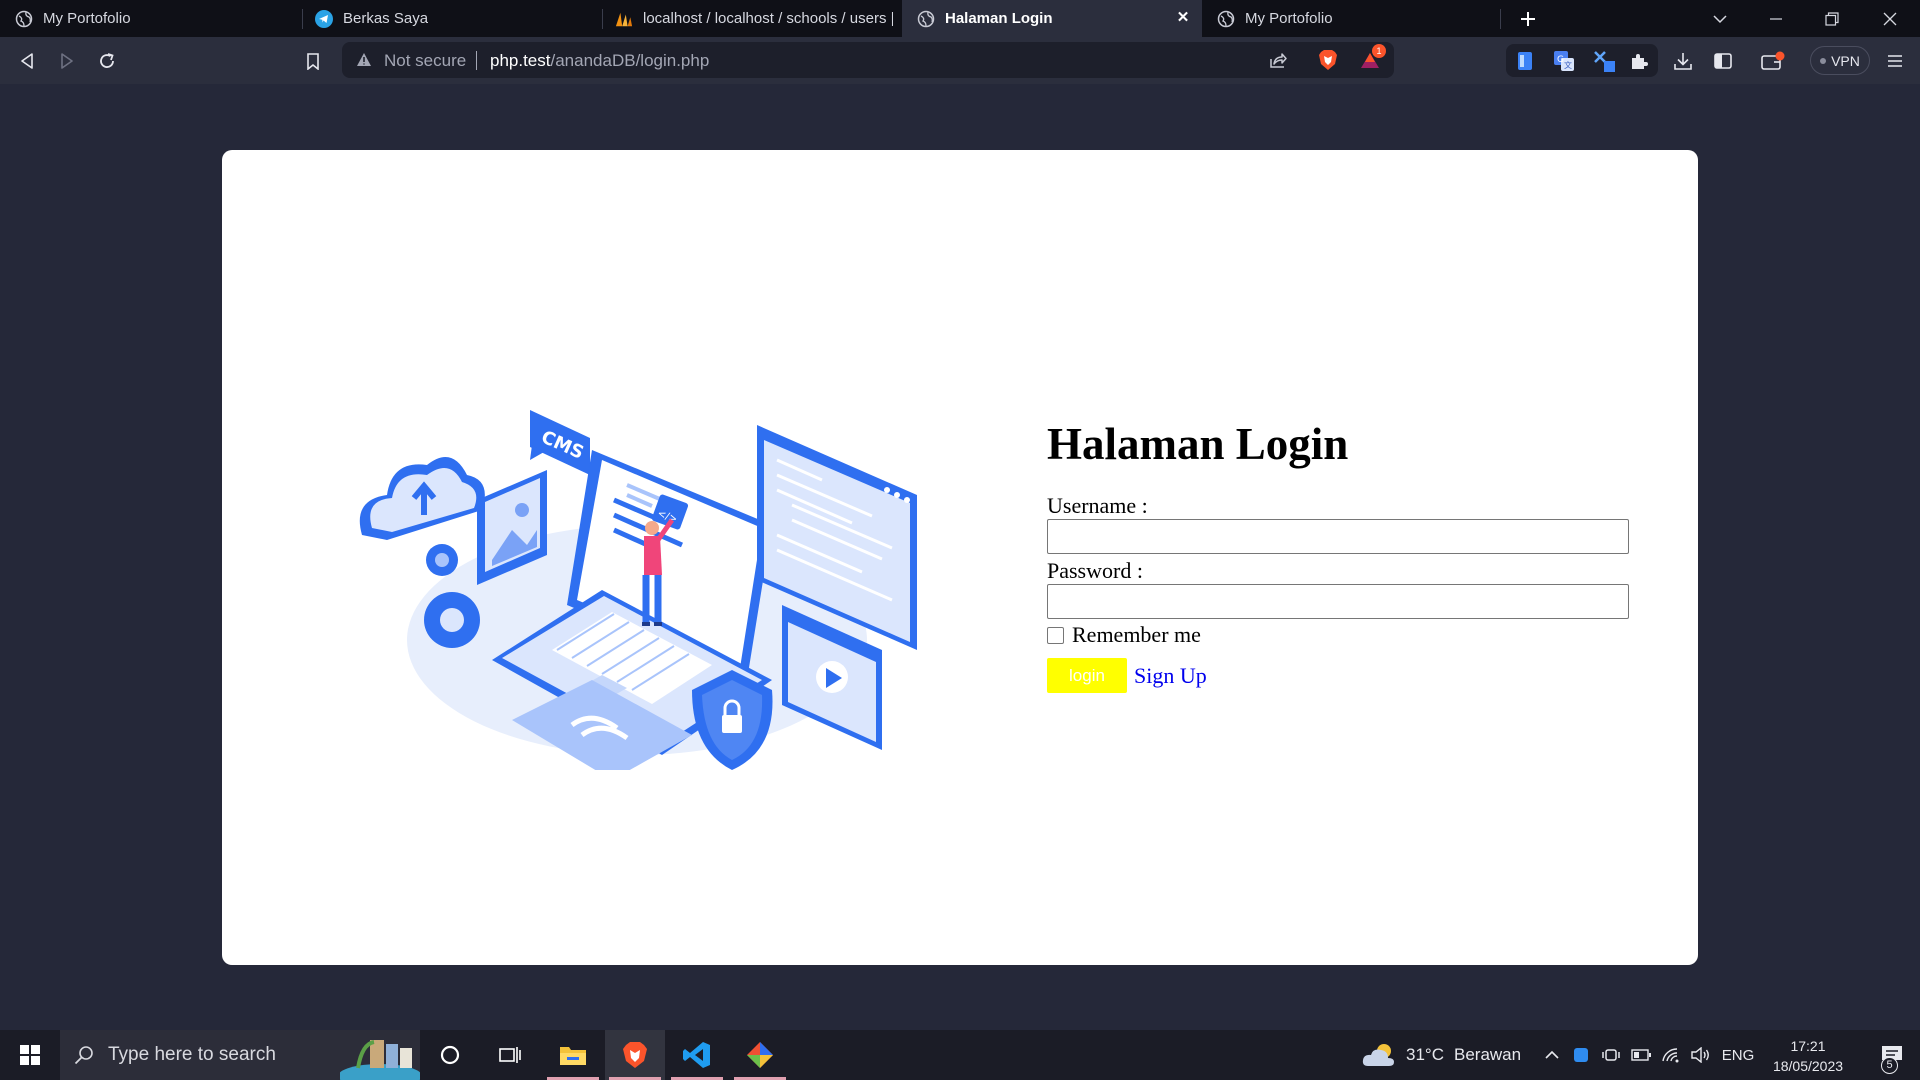 The image size is (1920, 1080). I want to click on tab-my-portofolio-1: My Portofolio, so click(150, 18).